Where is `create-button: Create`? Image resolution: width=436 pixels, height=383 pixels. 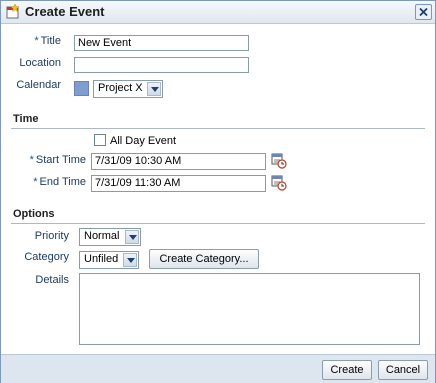 create-button: Create is located at coordinates (347, 370).